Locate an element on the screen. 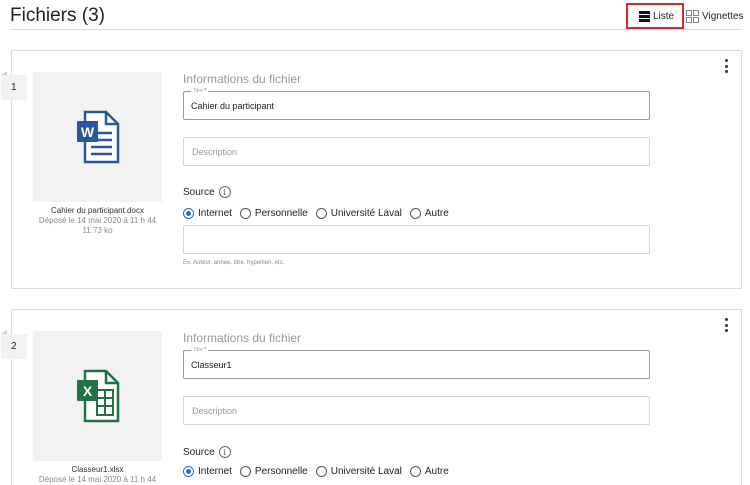 This screenshot has width=750, height=485. view-list-button: Liste is located at coordinates (655, 16).